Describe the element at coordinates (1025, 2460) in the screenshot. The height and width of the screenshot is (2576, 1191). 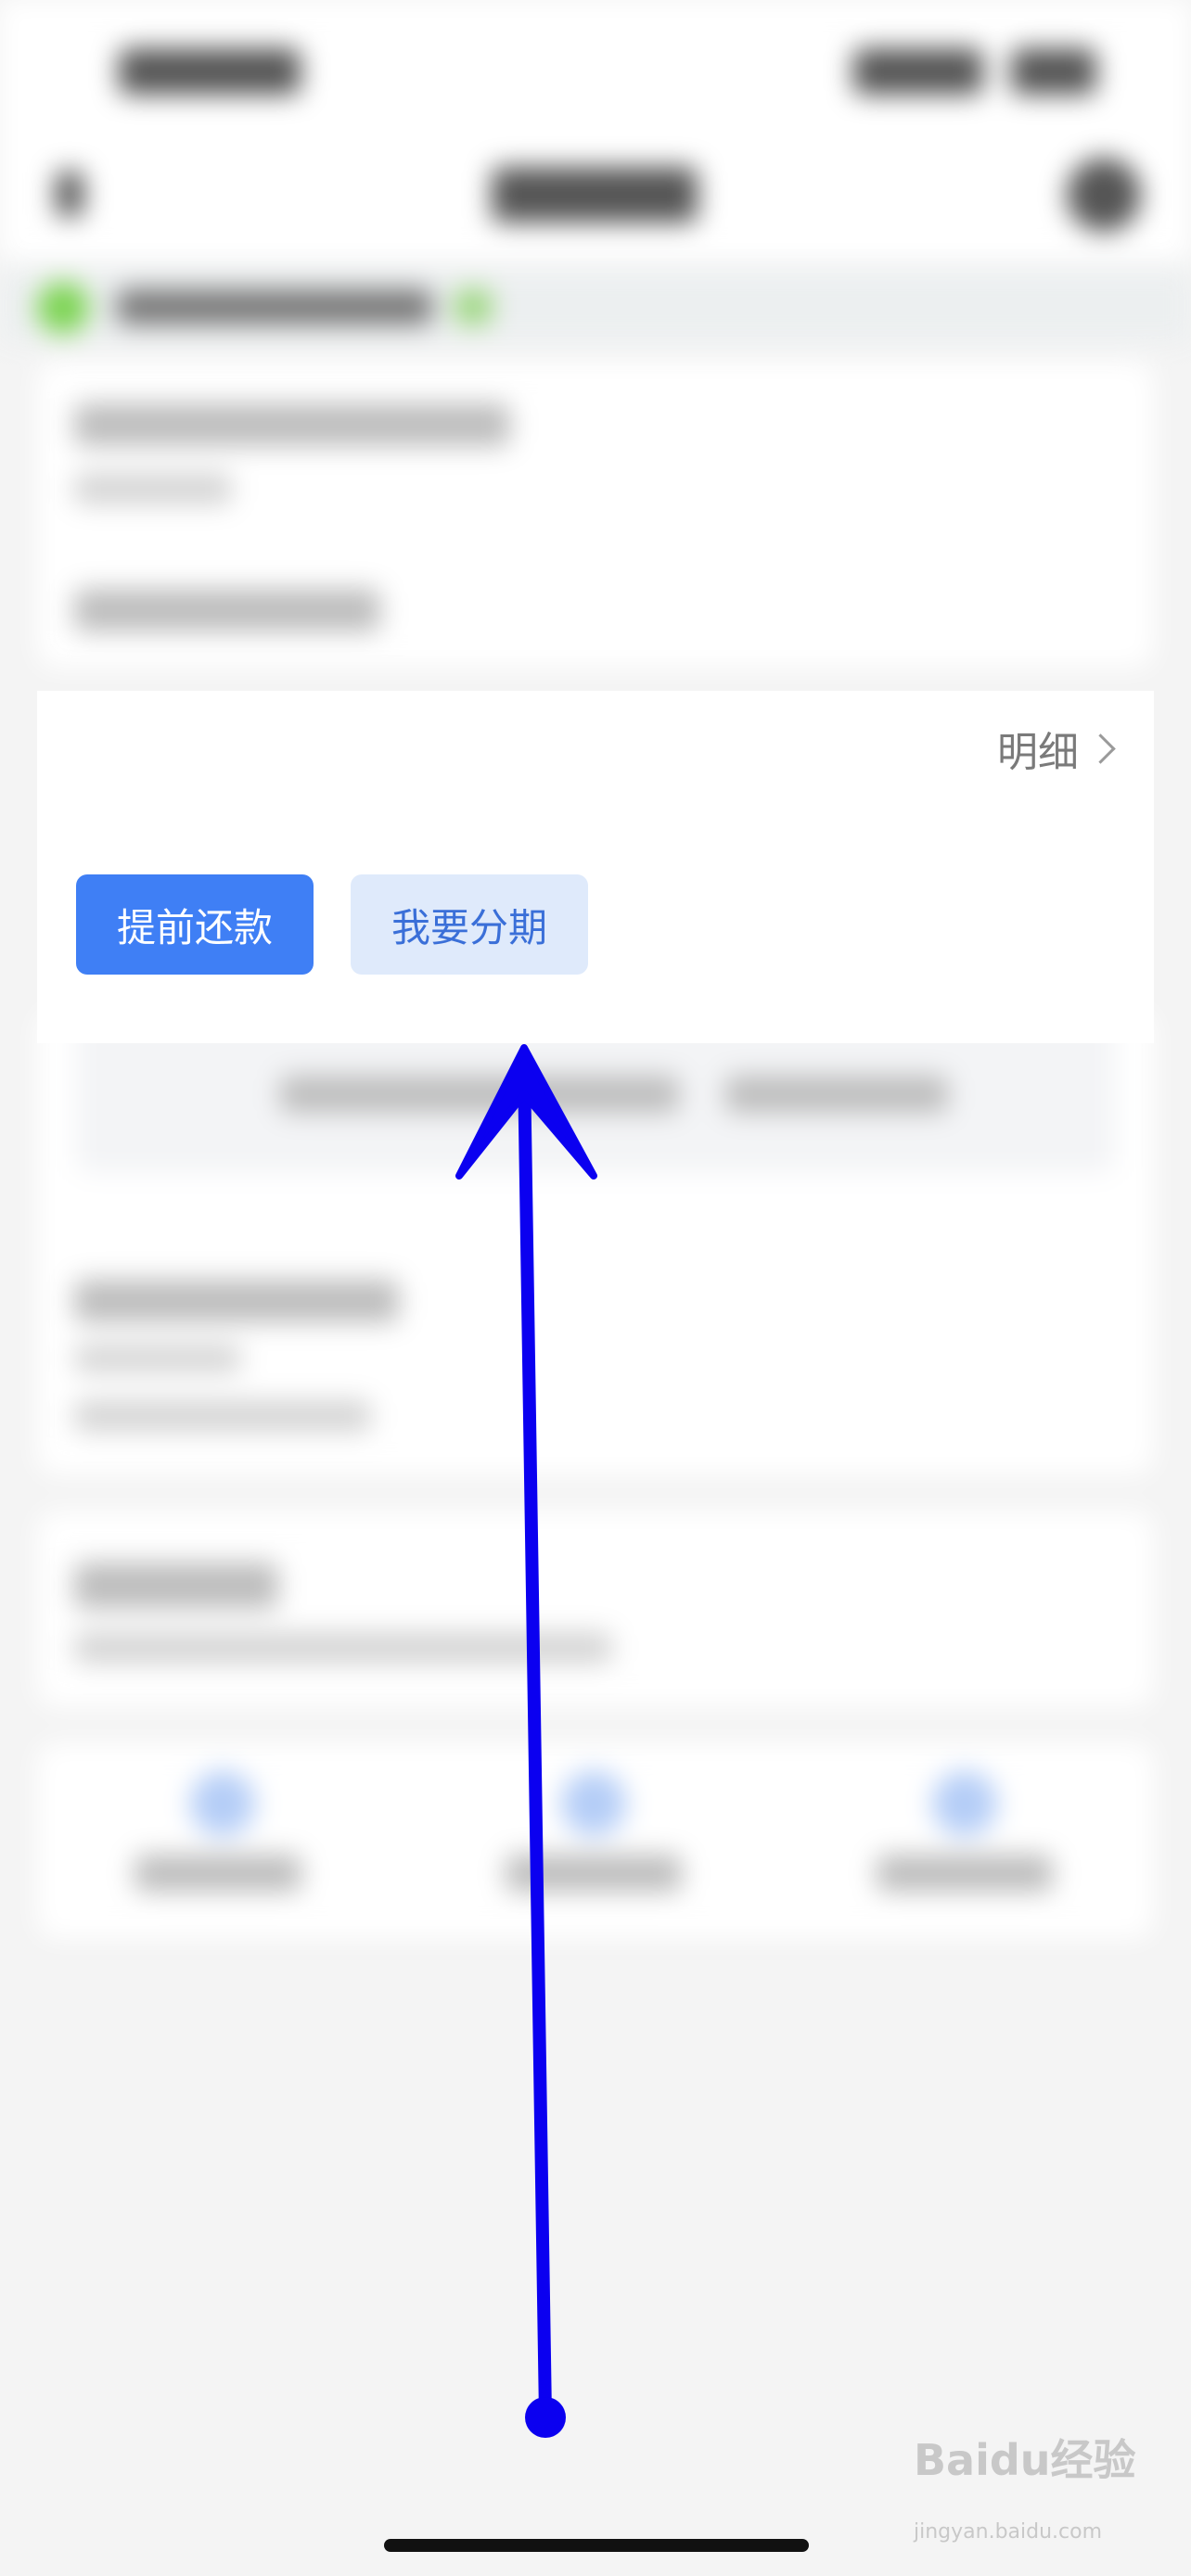
I see `watermark-brand: Baidu经验` at that location.